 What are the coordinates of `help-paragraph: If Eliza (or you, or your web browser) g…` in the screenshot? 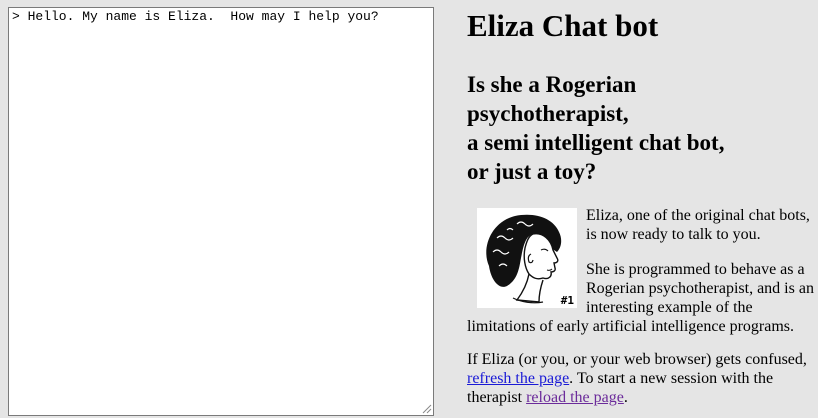 It's located at (641, 378).